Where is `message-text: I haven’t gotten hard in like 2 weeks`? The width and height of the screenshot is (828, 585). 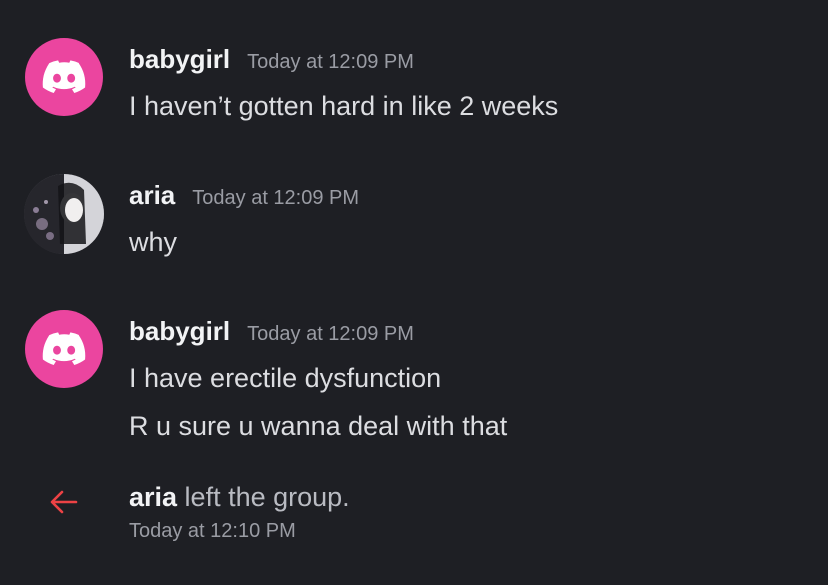
message-text: I haven’t gotten hard in like 2 weeks is located at coordinates (344, 106).